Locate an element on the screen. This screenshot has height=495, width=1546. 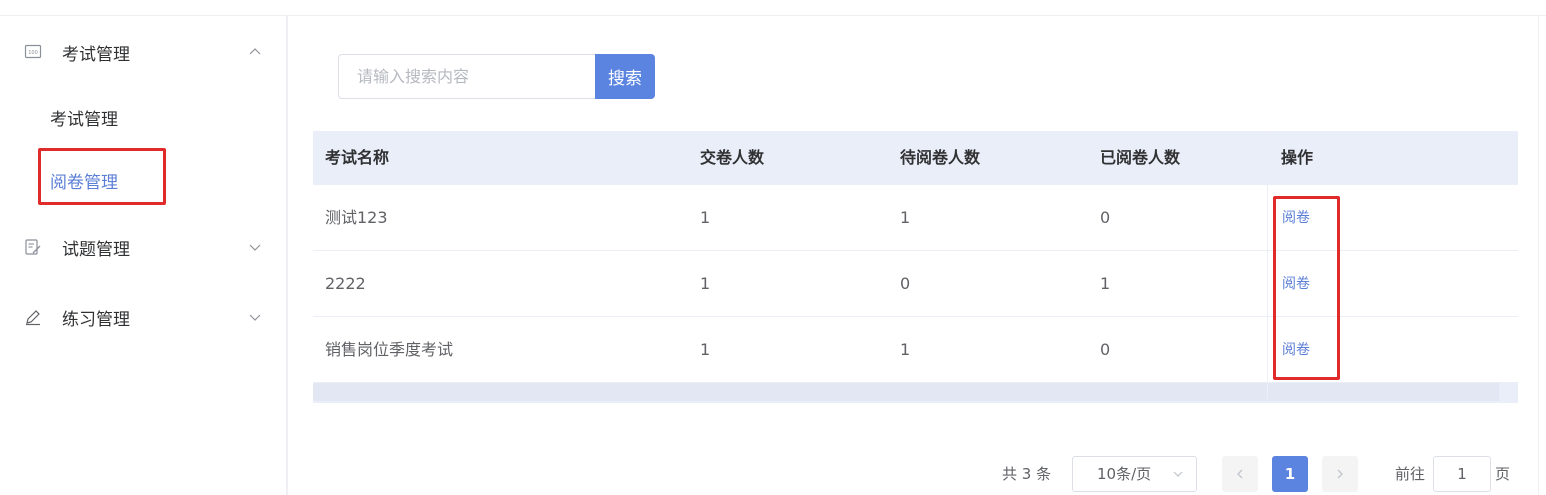
table-header: 考试名称 交卷人数 待阅卷人数 已阅卷人数 操作 is located at coordinates (915, 158).